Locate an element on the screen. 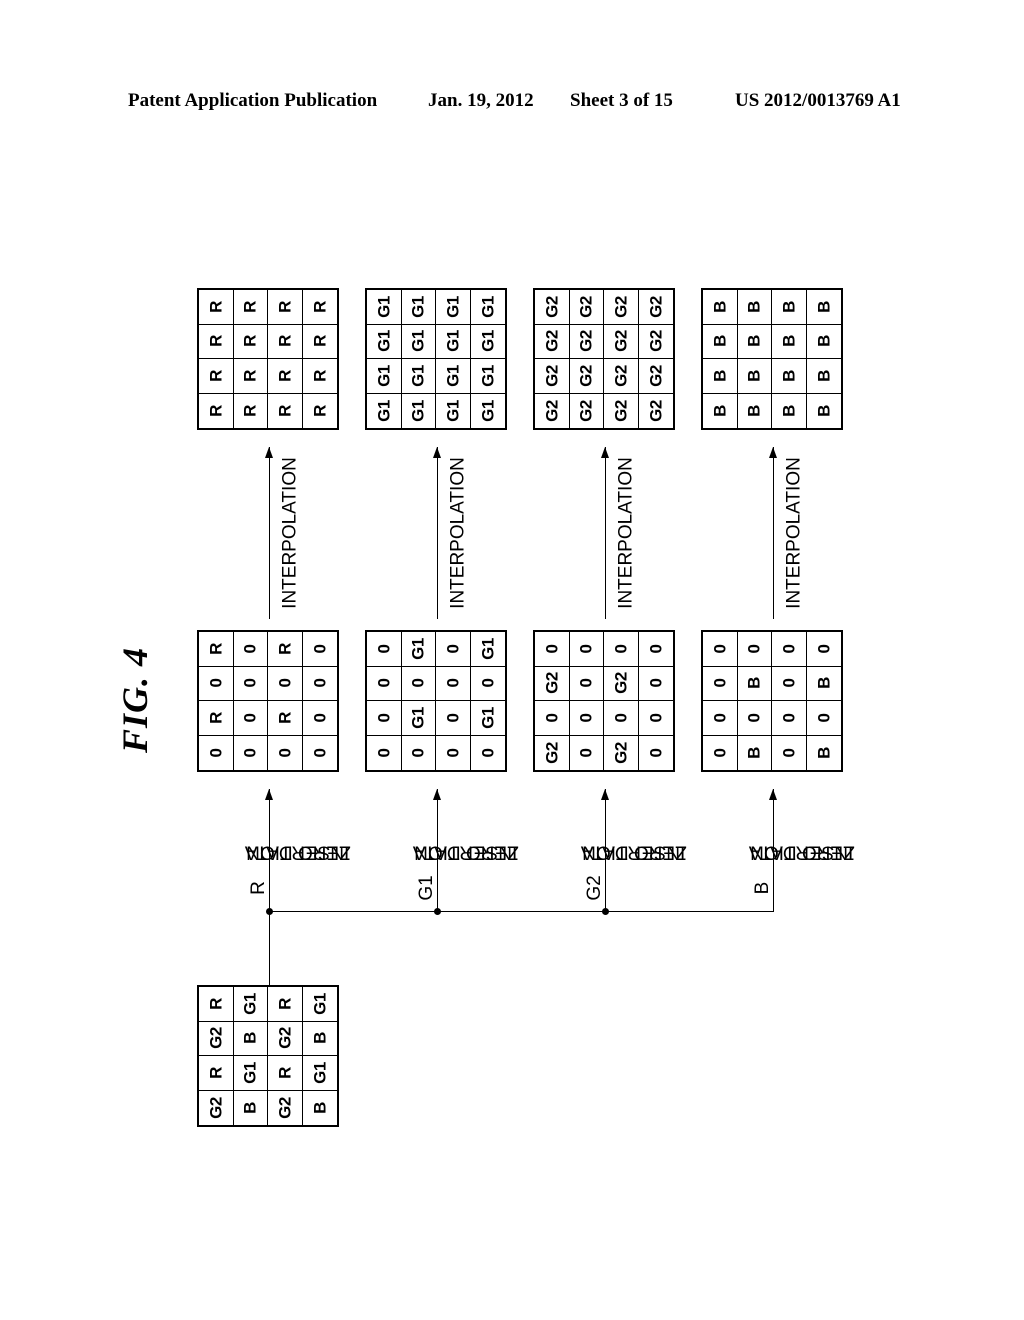 The height and width of the screenshot is (1320, 1024). zero-data-insertion-label-r: ZERO DATA INSERTION is located at coordinates (298, 851).